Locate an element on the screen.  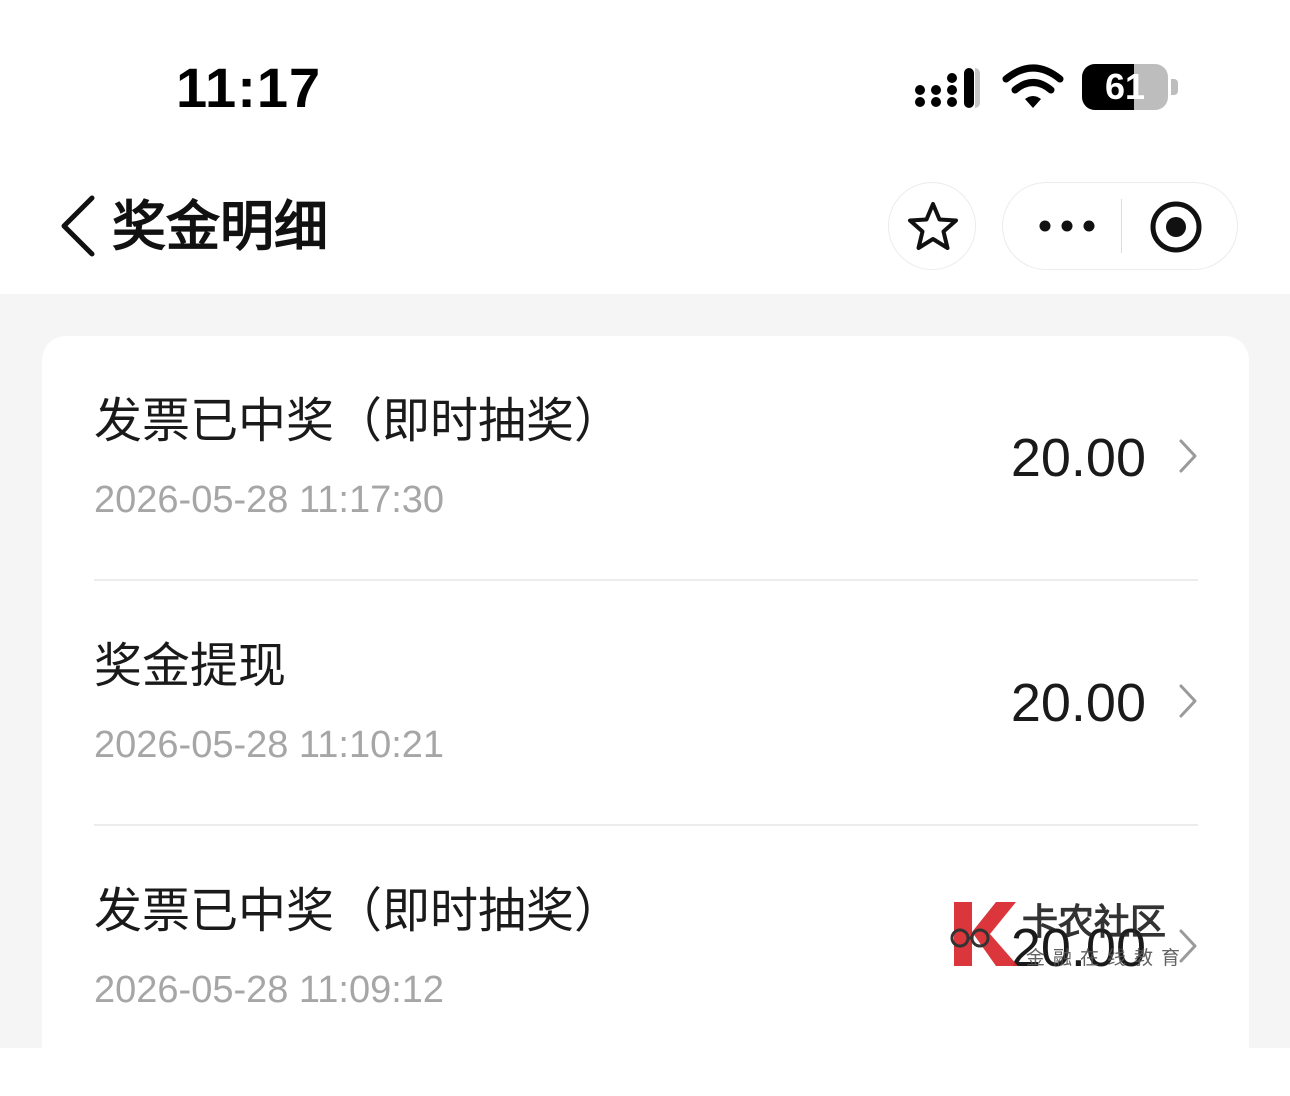
favorite-button is located at coordinates (932, 226).